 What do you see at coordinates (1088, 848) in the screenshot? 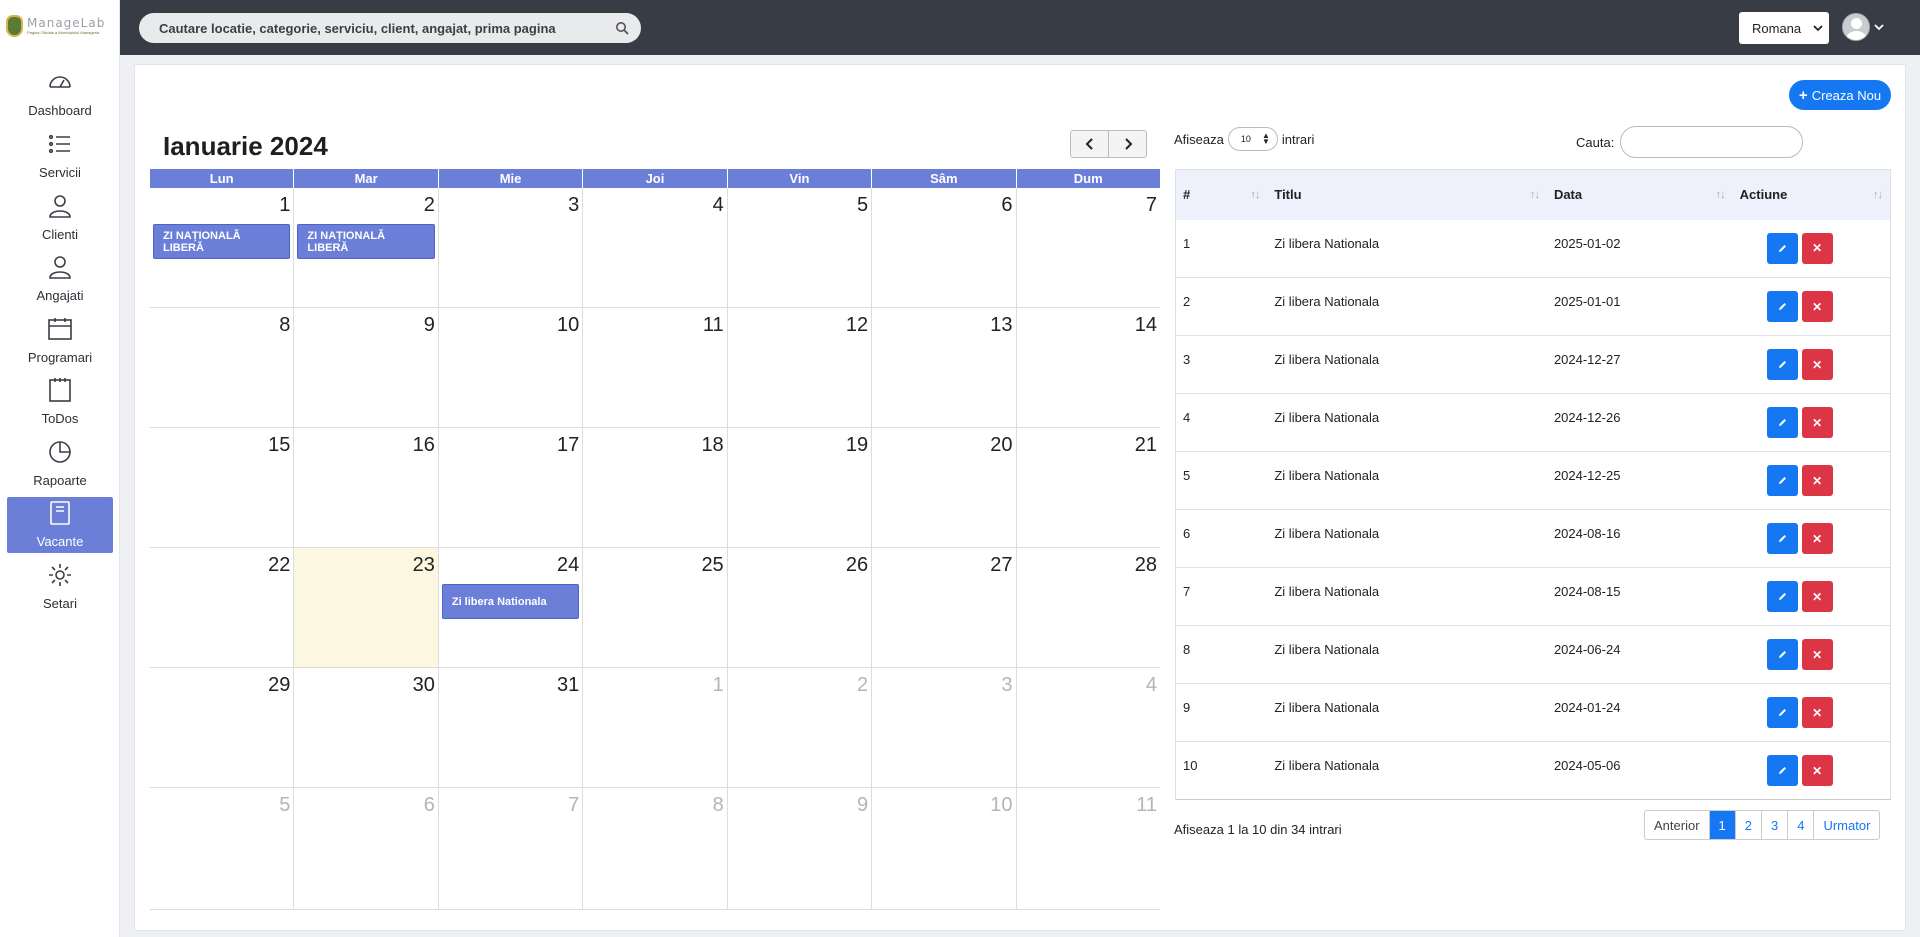
I see `calendar-day-other-month: 11` at bounding box center [1088, 848].